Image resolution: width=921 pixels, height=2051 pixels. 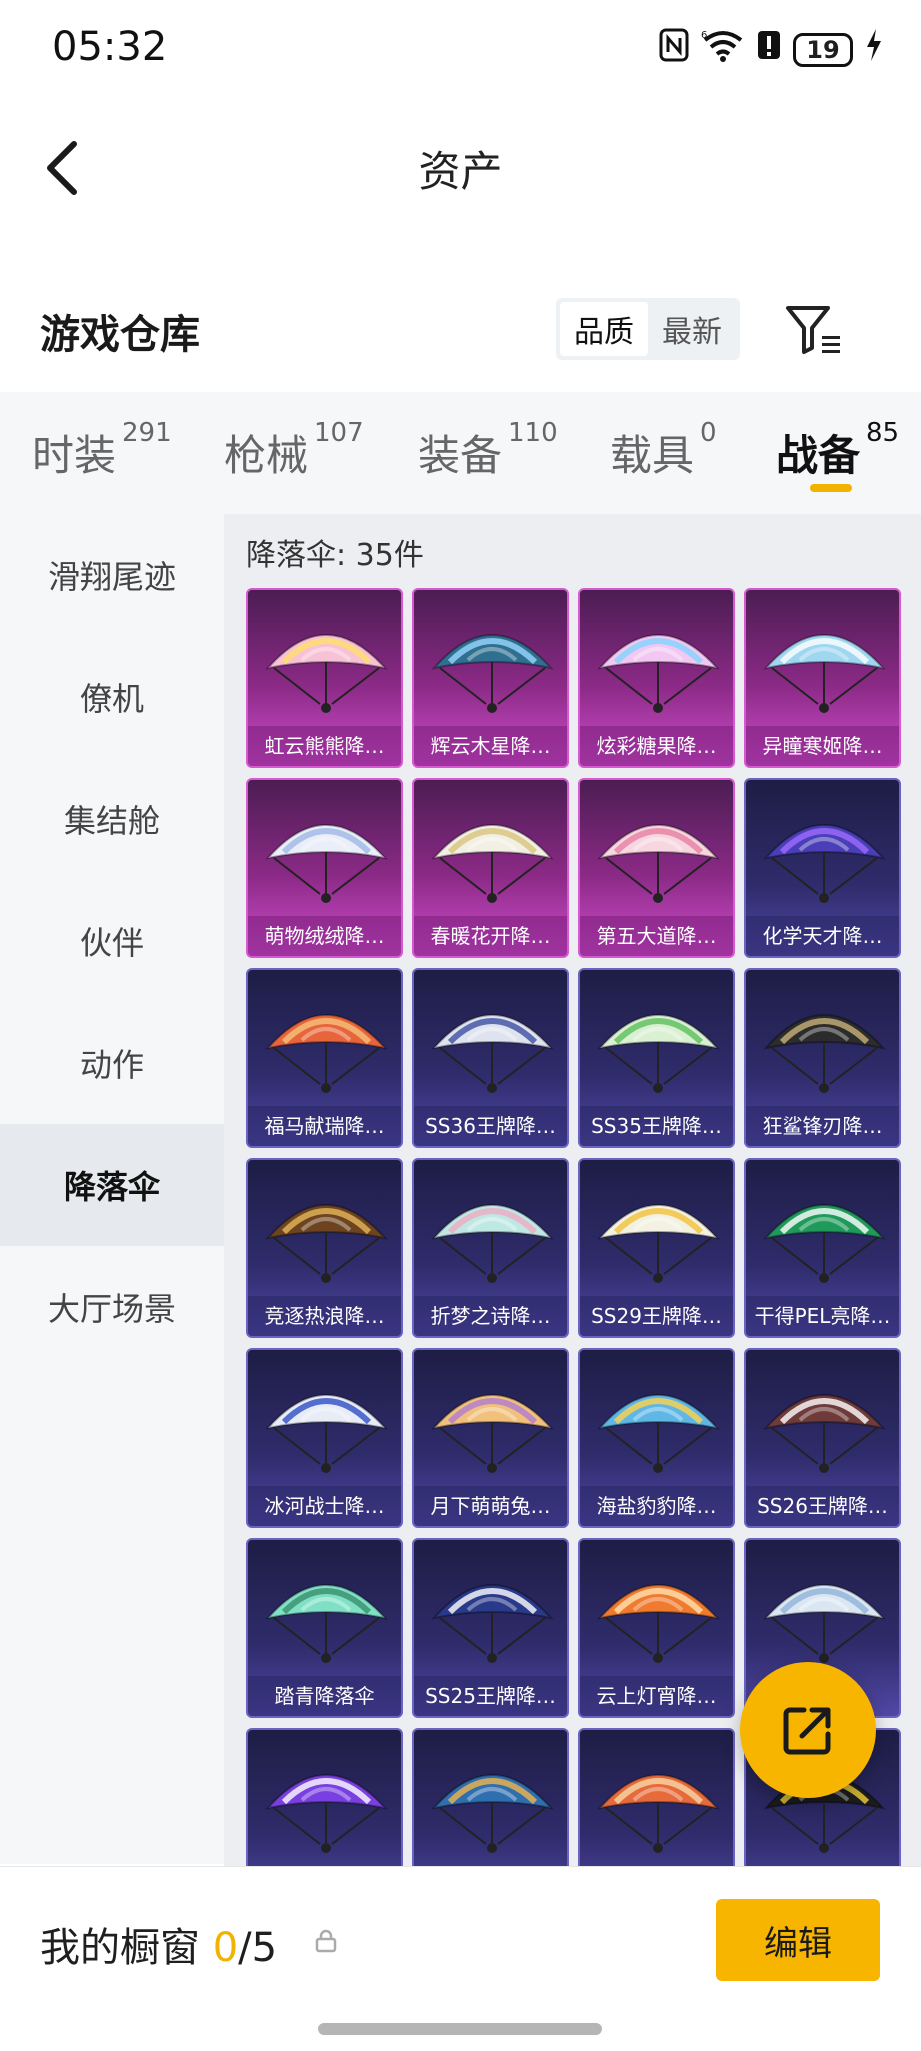 I want to click on alert-icon, so click(x=769, y=49).